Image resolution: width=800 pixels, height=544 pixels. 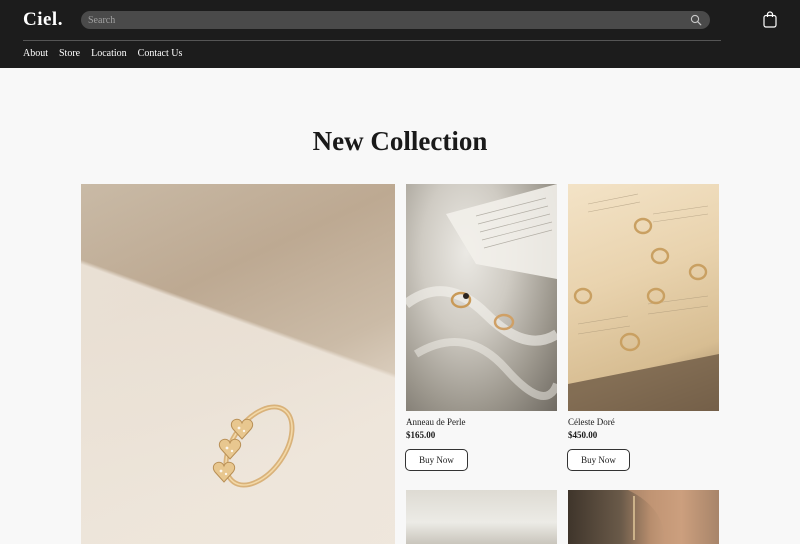 I want to click on main-nav: About Store Location Contact Us, so click(x=102, y=53).